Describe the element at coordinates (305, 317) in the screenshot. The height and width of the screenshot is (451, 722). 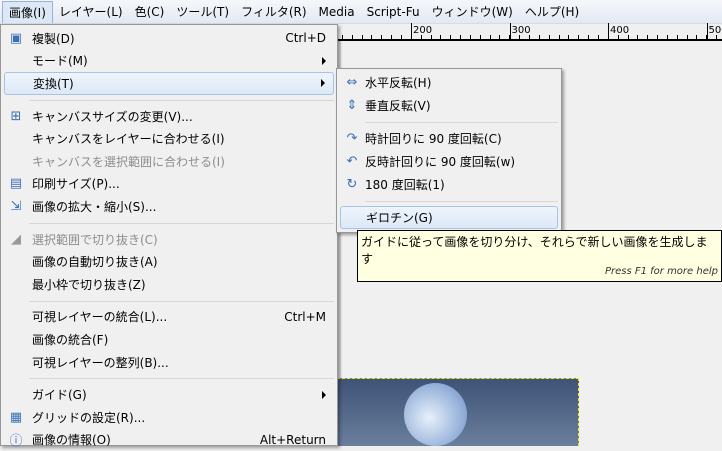
I see `shortcut: Ctrl+M` at that location.